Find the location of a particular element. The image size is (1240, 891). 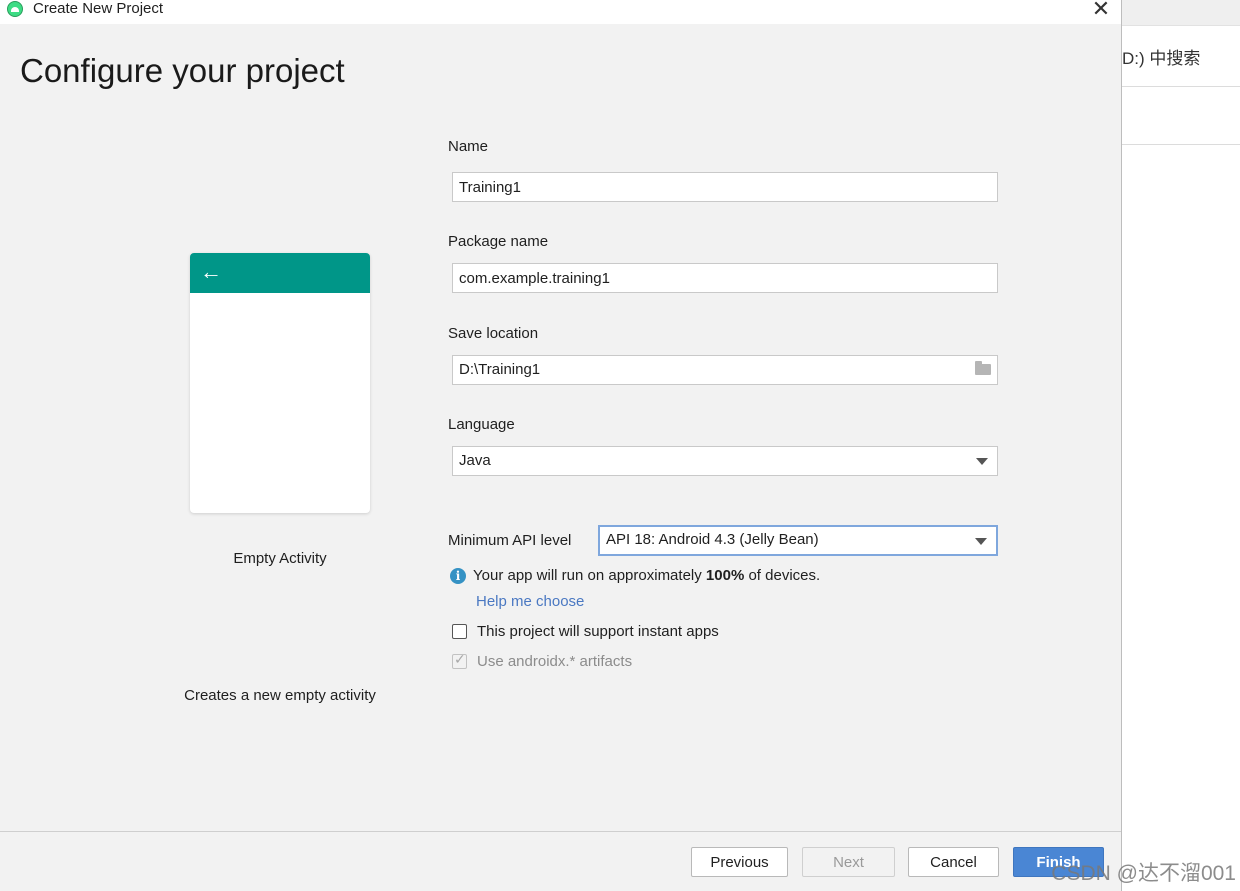

instant-apps-checkbox is located at coordinates (459, 631).